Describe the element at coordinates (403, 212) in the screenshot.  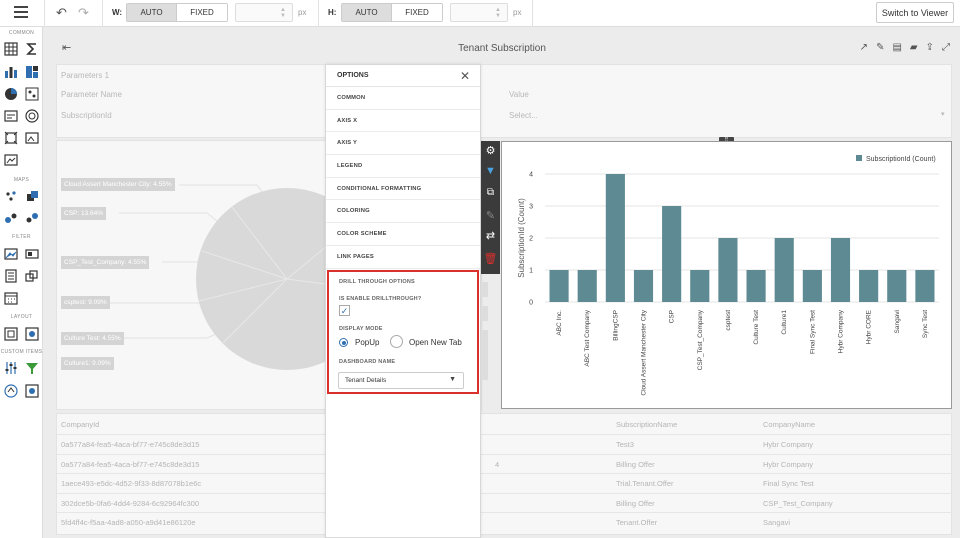
I see `option-coloring: COLORING` at that location.